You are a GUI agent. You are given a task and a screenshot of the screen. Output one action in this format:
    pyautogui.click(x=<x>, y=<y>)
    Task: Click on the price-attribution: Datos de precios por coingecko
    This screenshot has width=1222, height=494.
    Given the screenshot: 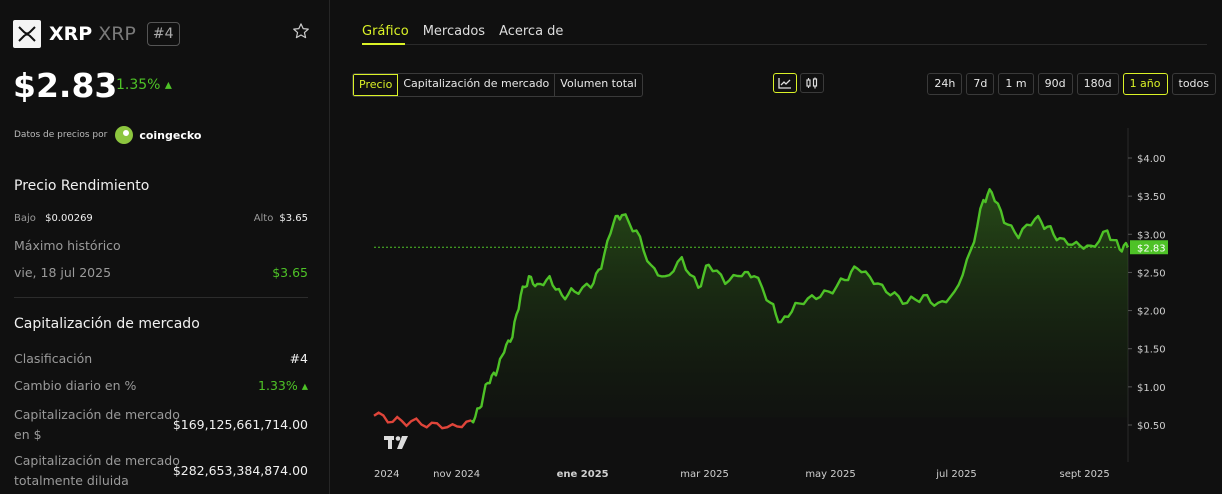 What is the action you would take?
    pyautogui.click(x=107, y=135)
    